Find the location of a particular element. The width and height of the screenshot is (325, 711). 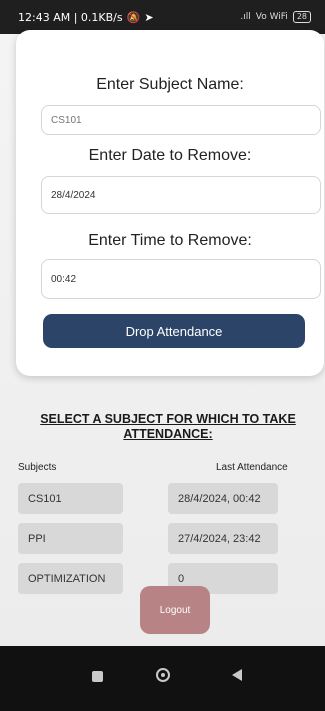

home-icon is located at coordinates (163, 675).